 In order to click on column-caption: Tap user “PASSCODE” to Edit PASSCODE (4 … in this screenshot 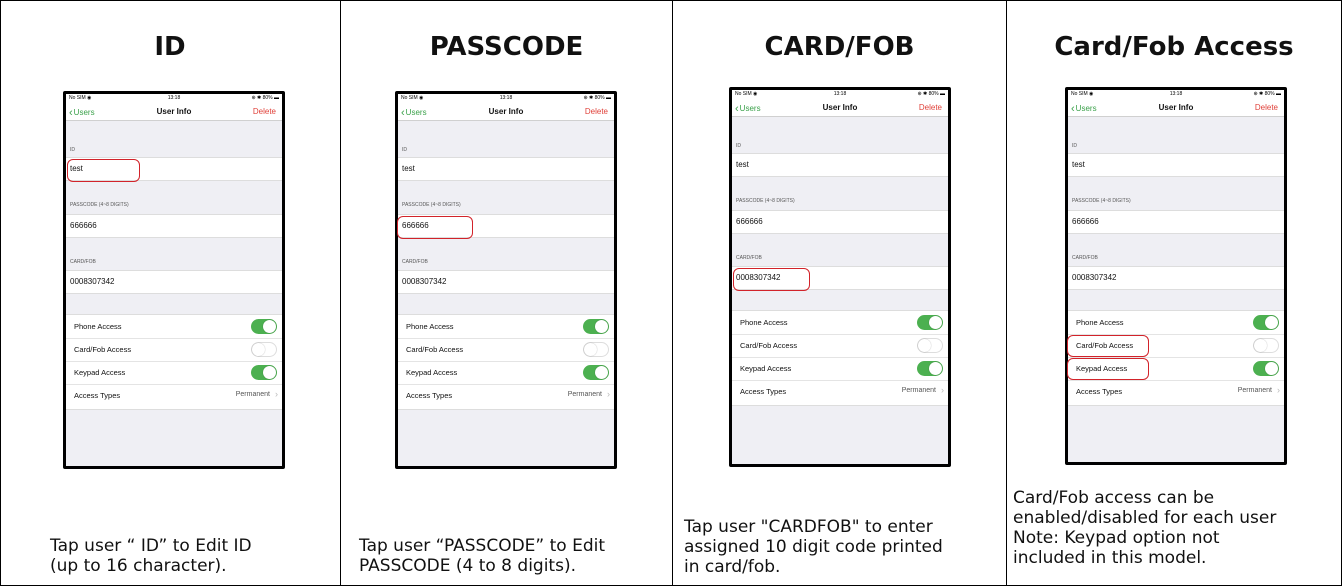, I will do `click(482, 556)`.